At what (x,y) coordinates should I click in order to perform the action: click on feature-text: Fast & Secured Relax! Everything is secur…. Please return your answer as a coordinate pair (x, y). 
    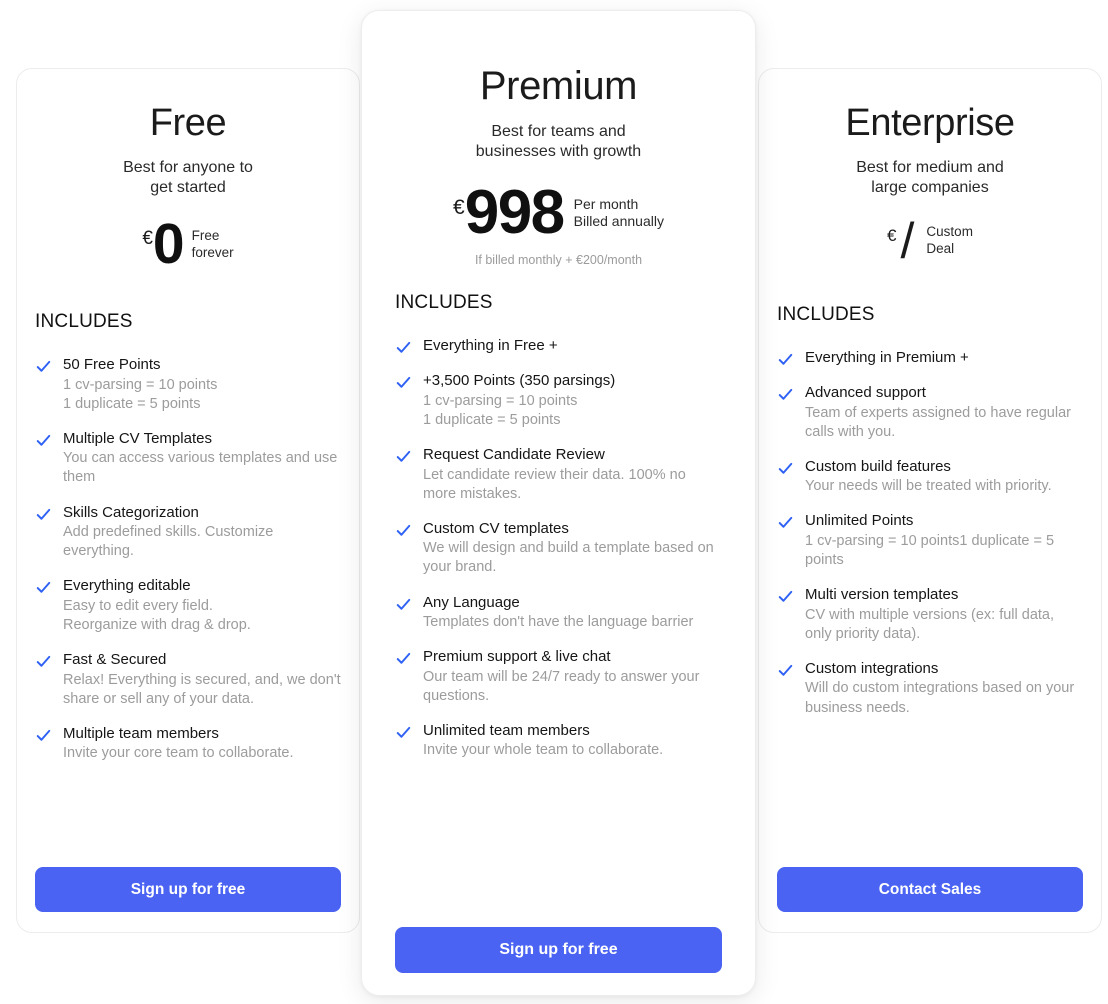
    Looking at the image, I should click on (202, 679).